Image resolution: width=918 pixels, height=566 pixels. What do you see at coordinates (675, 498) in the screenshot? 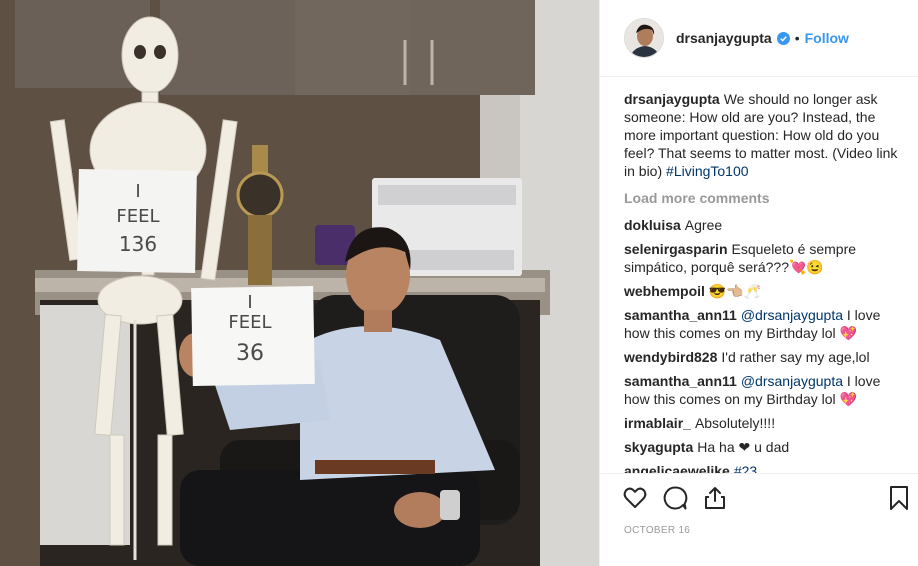
I see `comment-icon` at bounding box center [675, 498].